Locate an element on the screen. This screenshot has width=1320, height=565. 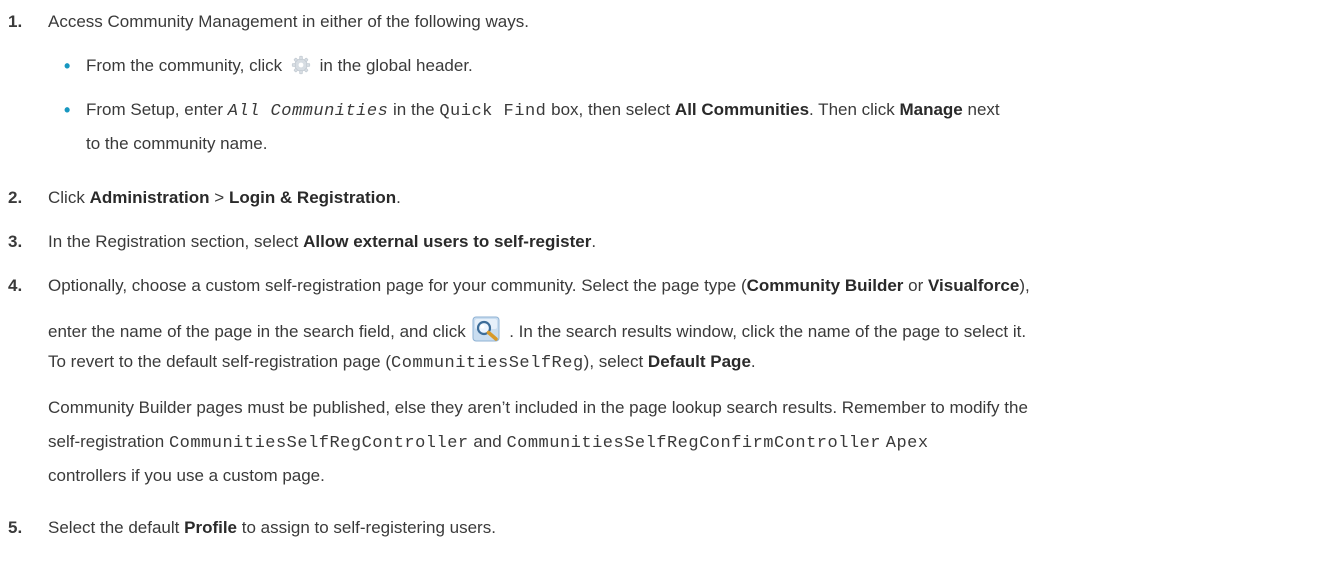
step-number: 5. is located at coordinates (15, 527).